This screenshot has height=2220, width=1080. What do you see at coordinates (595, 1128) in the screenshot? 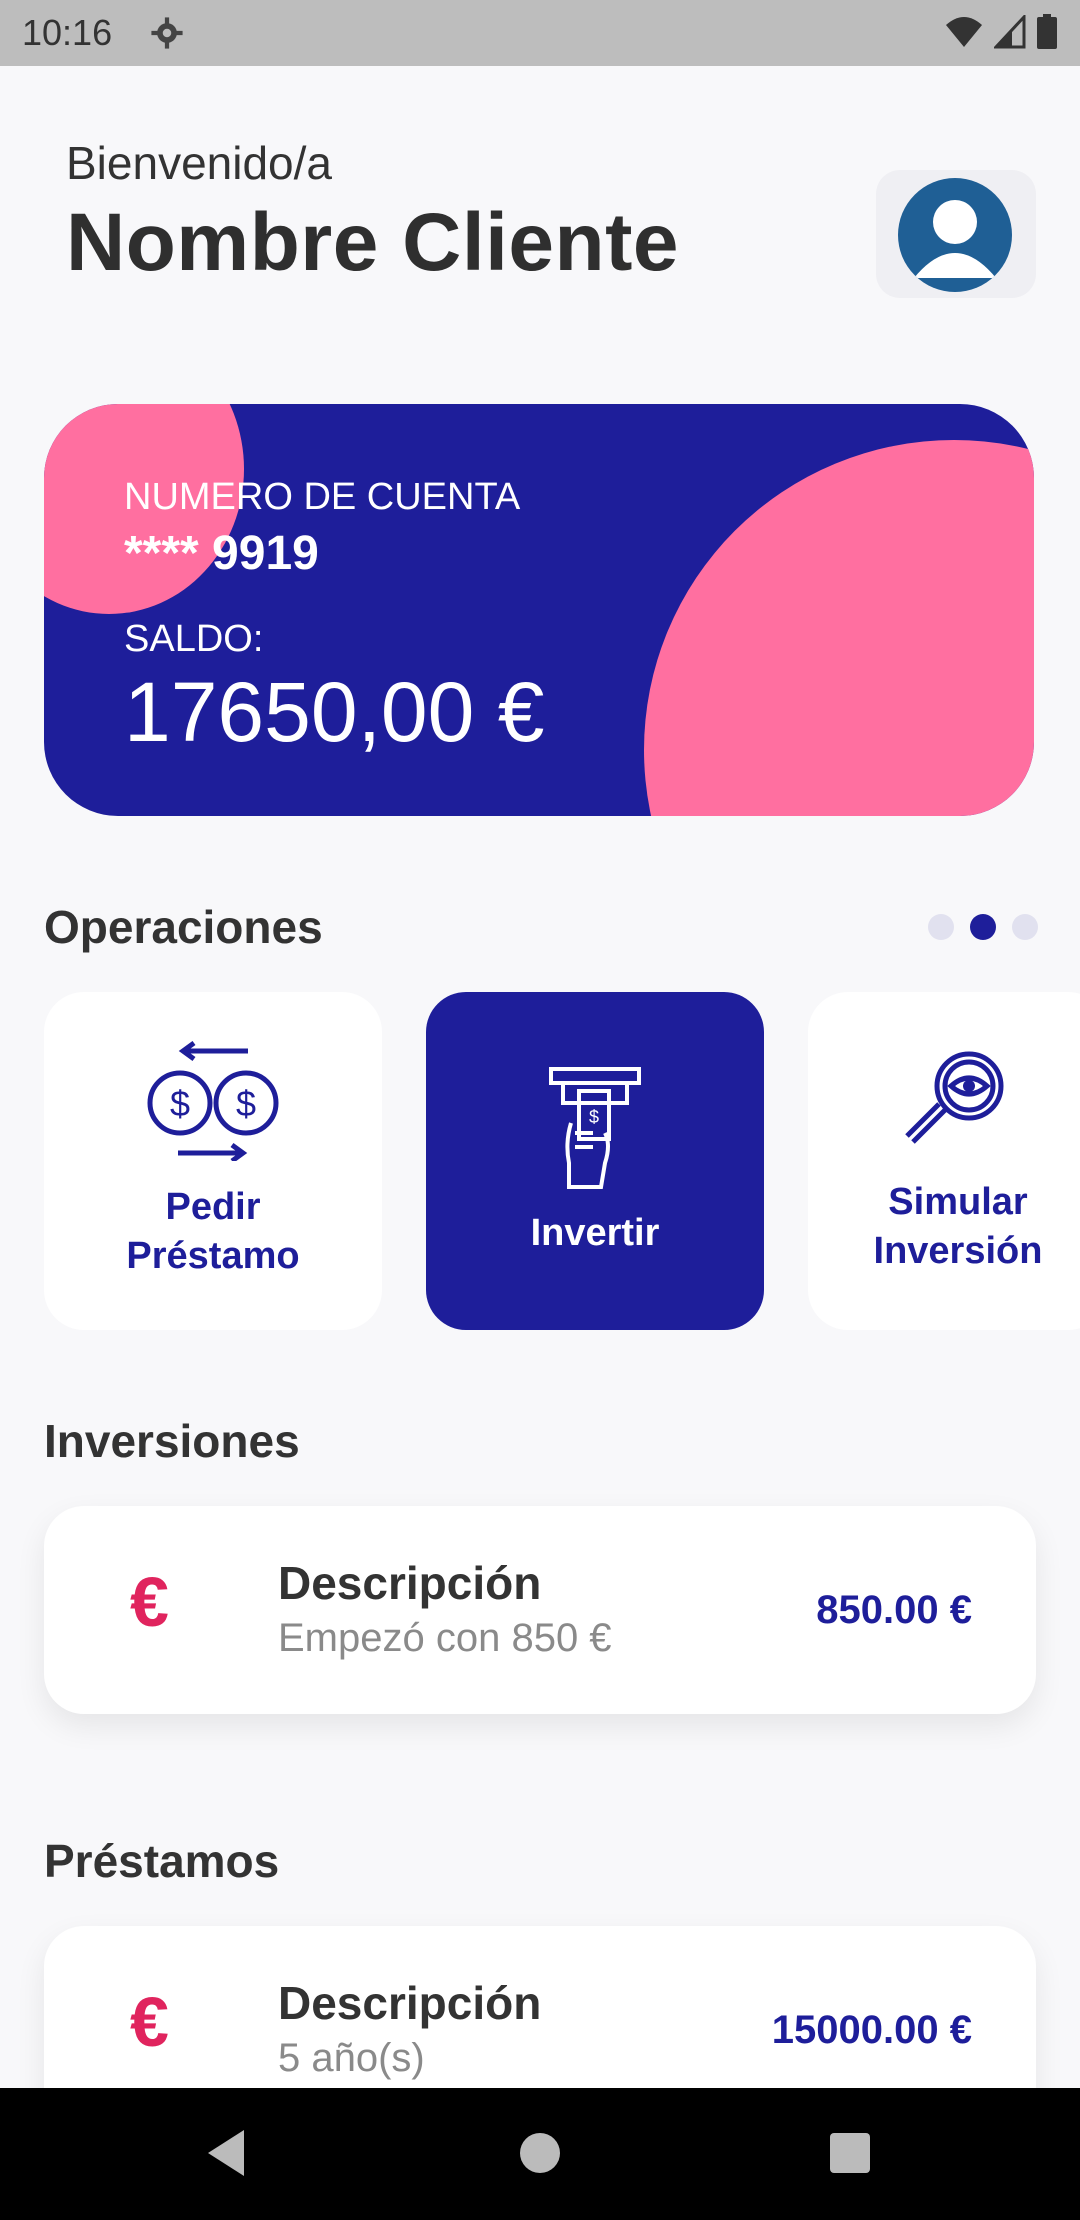
I see `atm-cash-icon: $` at bounding box center [595, 1128].